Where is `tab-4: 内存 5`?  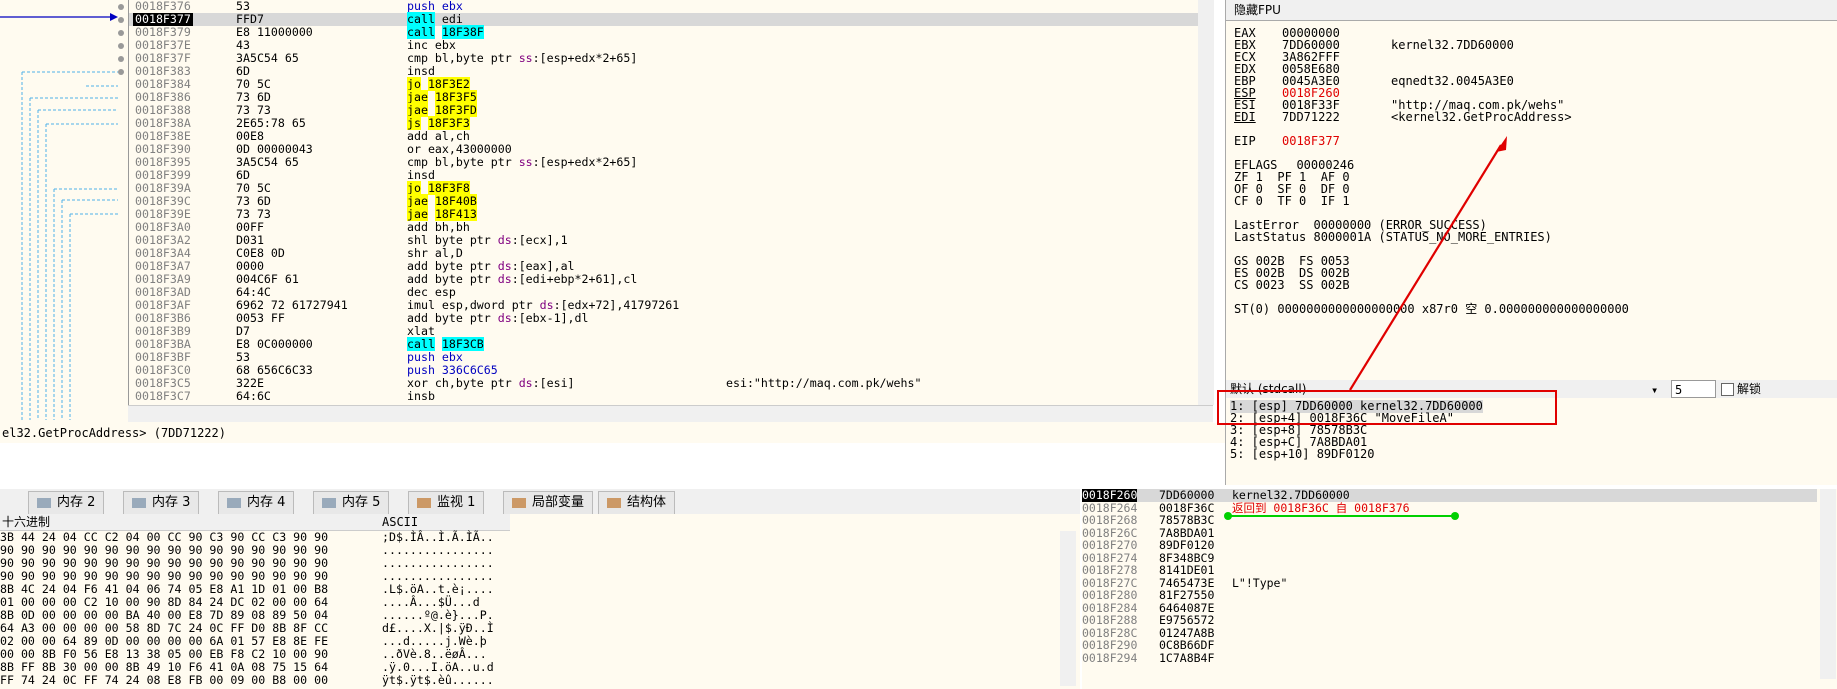
tab-4: 内存 5 is located at coordinates (351, 502).